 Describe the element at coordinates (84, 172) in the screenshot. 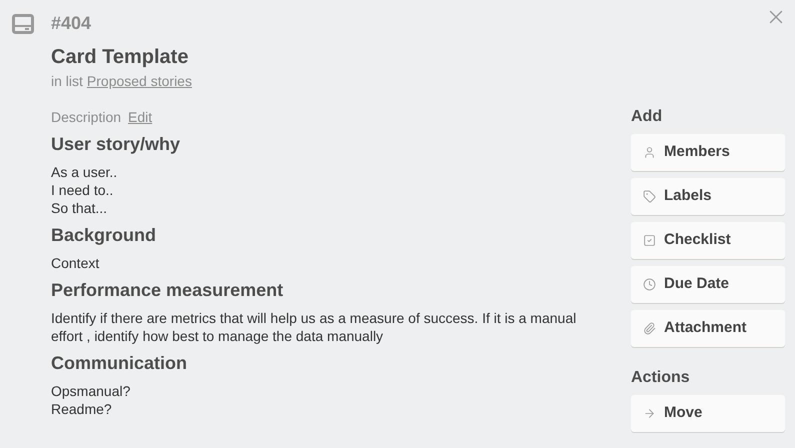

I see `description-text: As a user..` at that location.